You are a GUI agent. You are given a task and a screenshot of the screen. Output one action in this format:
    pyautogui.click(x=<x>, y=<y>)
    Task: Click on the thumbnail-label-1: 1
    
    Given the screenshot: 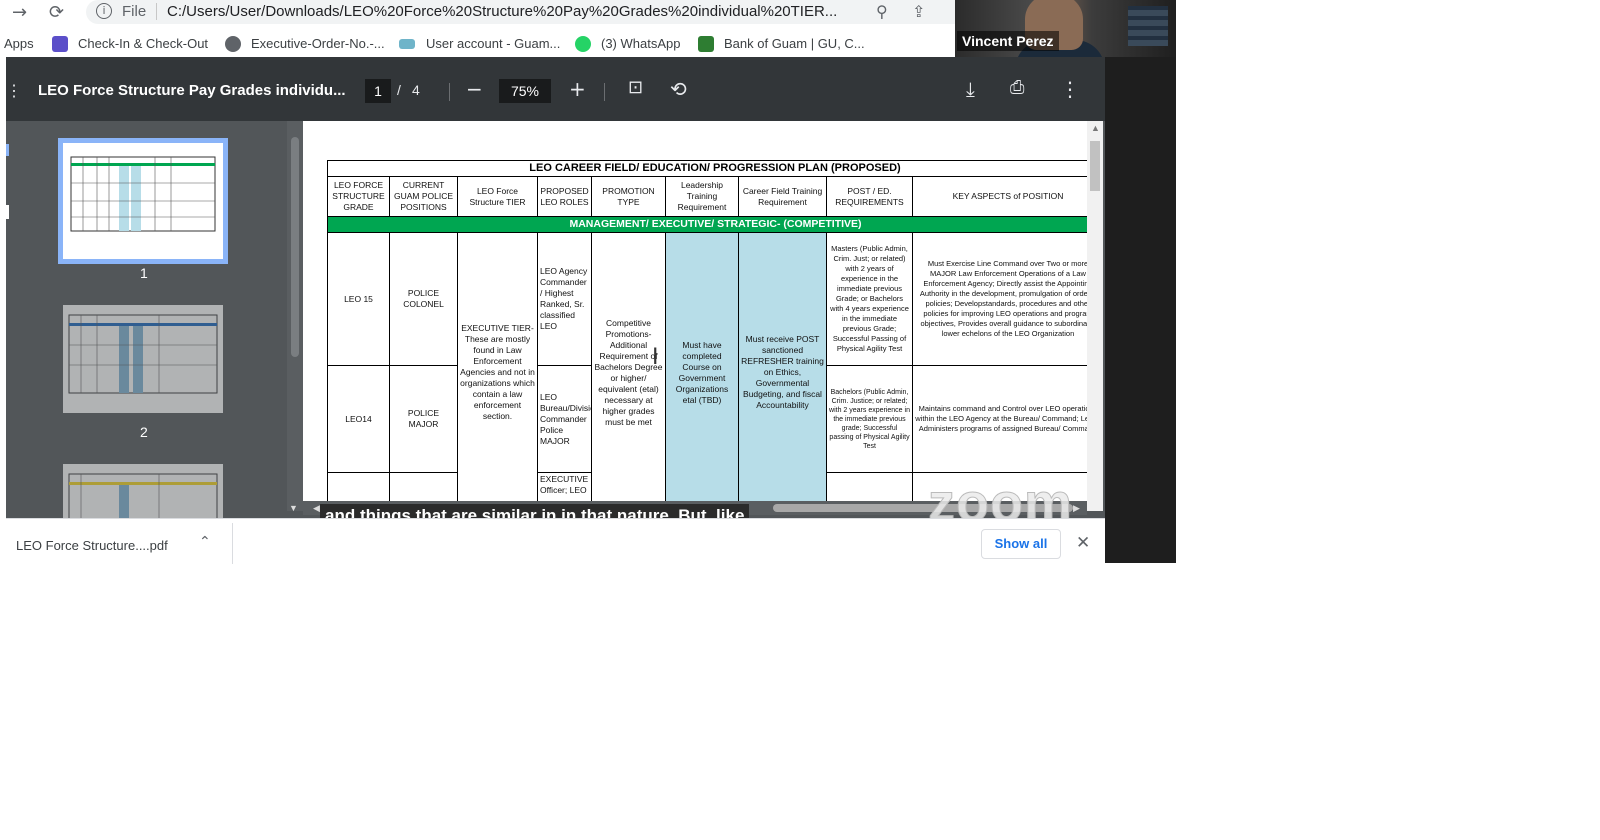 What is the action you would take?
    pyautogui.click(x=144, y=273)
    